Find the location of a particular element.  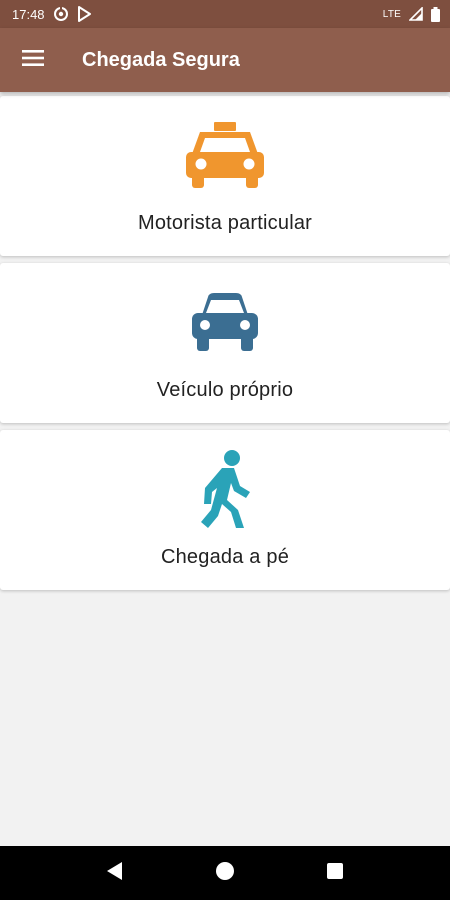

data-saver-icon is located at coordinates (61, 14).